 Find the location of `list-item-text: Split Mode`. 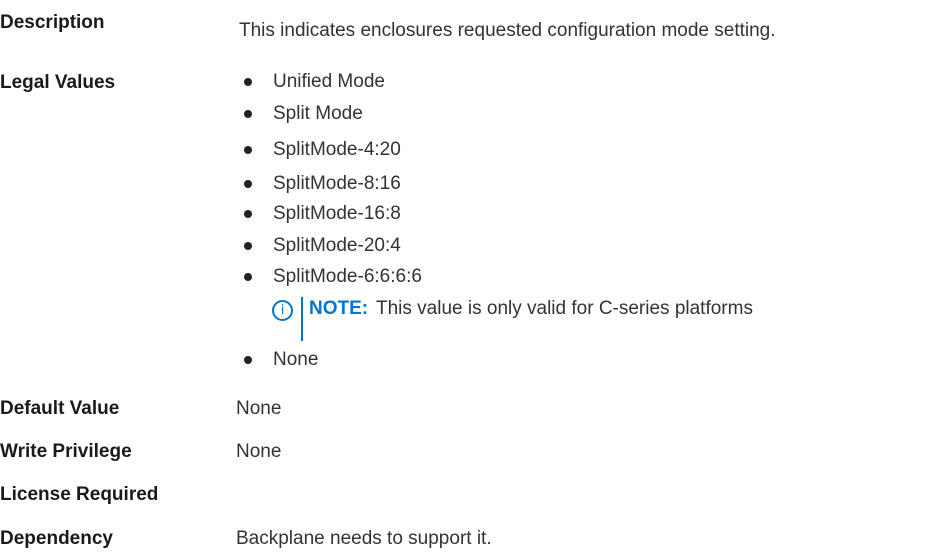

list-item-text: Split Mode is located at coordinates (318, 113).